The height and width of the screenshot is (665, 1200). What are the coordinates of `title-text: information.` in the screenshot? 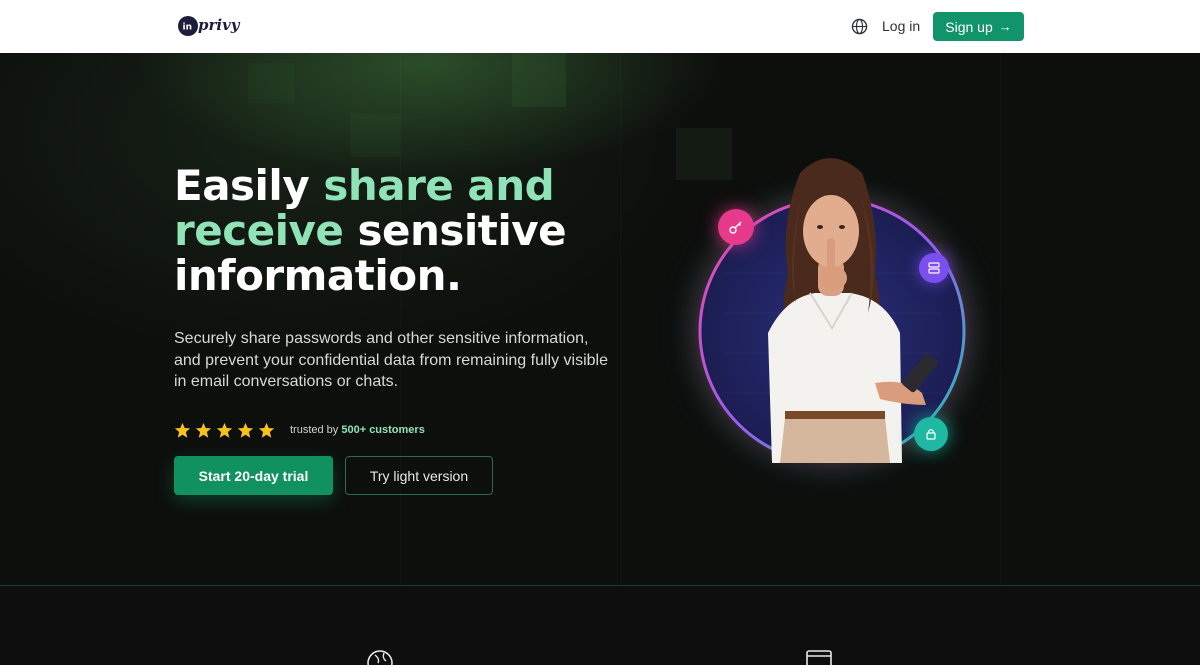 It's located at (318, 275).